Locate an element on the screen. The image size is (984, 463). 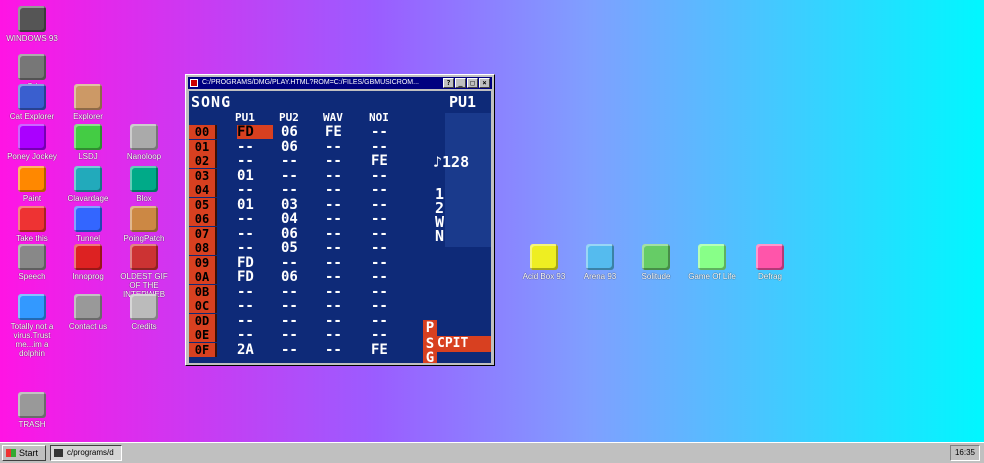
song-row: 0A FD 06 -- -- is located at coordinates (314, 277).